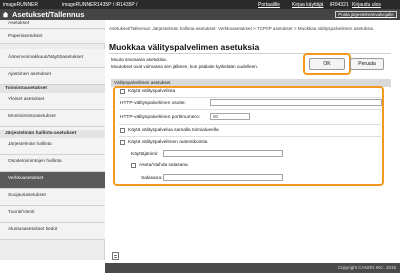  What do you see at coordinates (52, 163) in the screenshot?
I see `sidebar-item-address-management: Osoitetoimintojen hallinta` at bounding box center [52, 163].